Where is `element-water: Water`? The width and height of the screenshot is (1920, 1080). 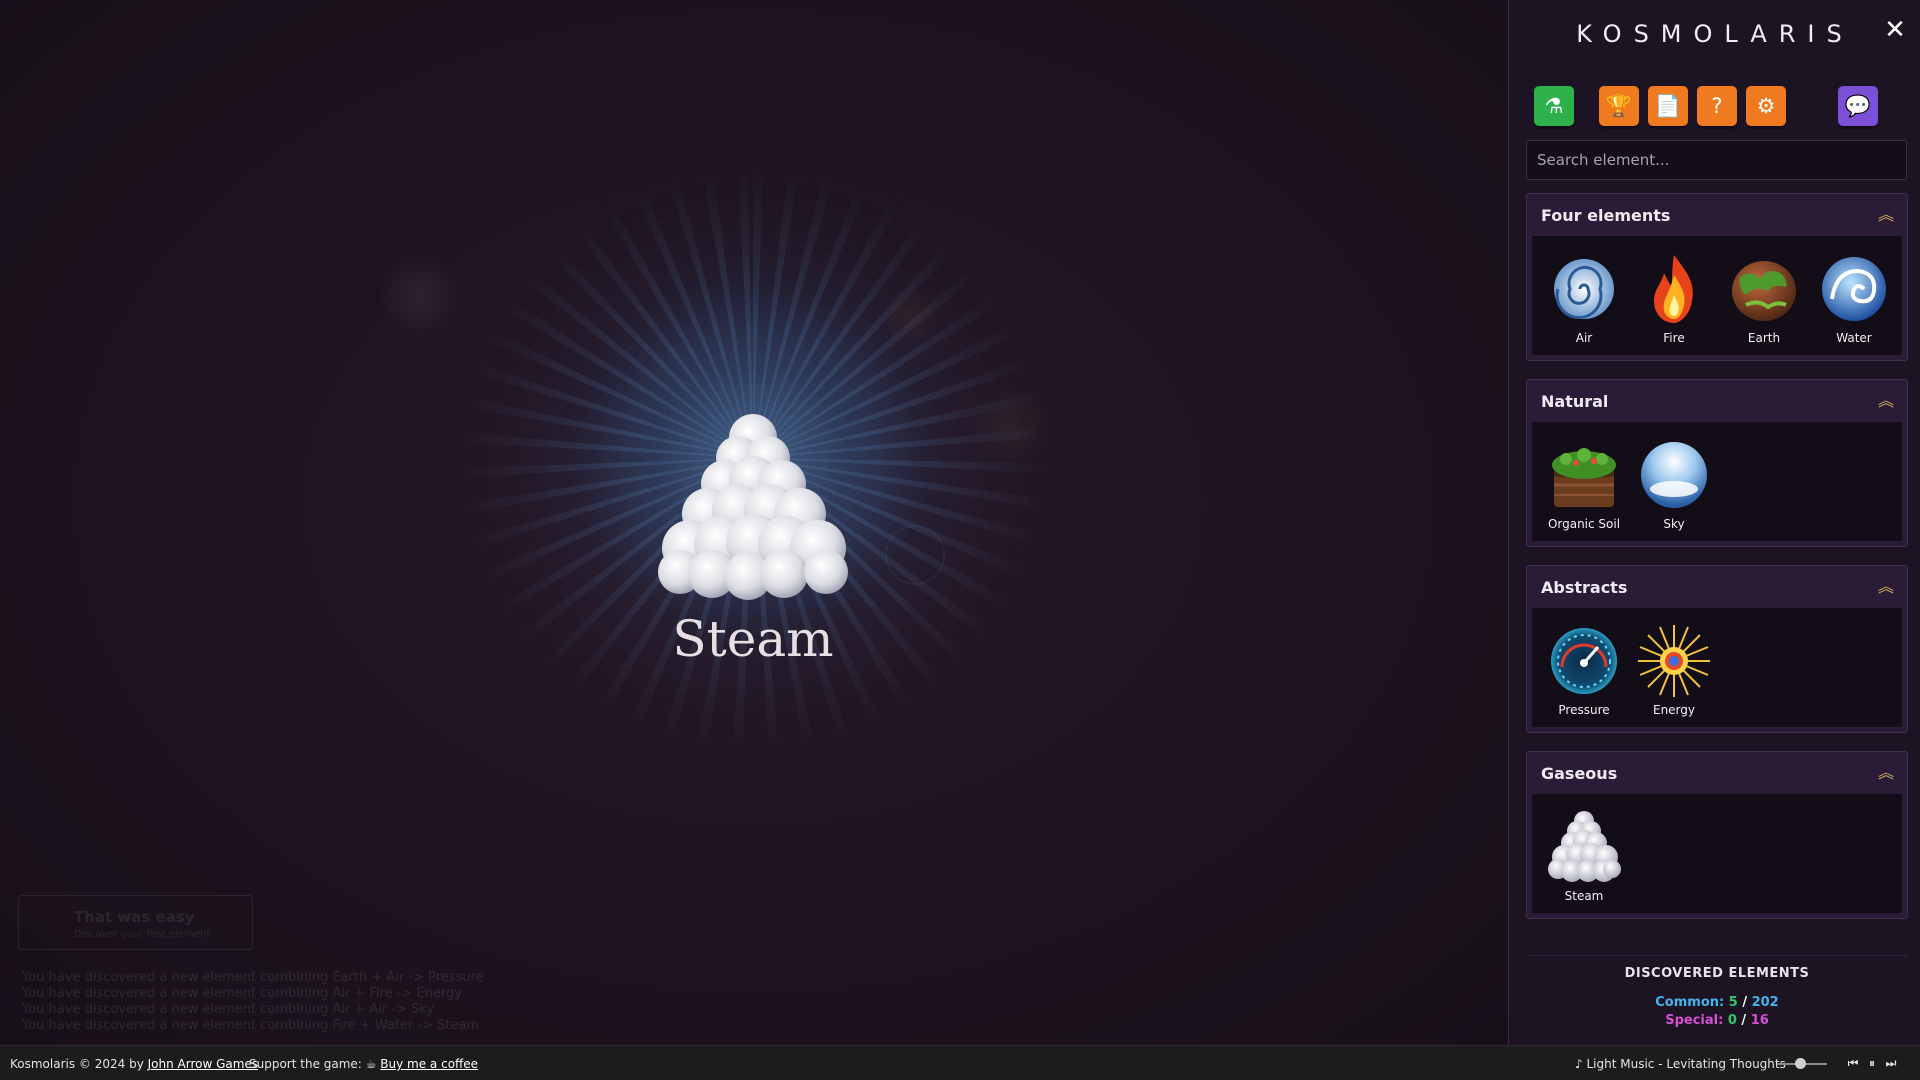 element-water: Water is located at coordinates (1854, 294).